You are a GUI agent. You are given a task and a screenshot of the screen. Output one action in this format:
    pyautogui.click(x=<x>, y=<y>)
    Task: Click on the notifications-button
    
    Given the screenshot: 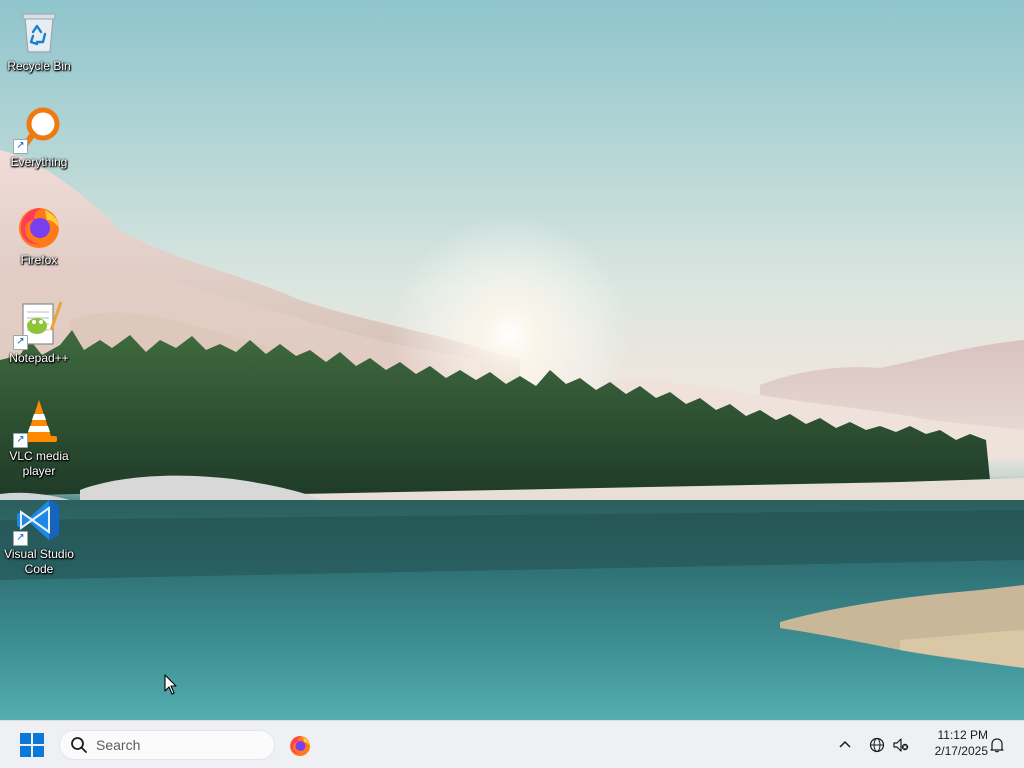 What is the action you would take?
    pyautogui.click(x=997, y=745)
    